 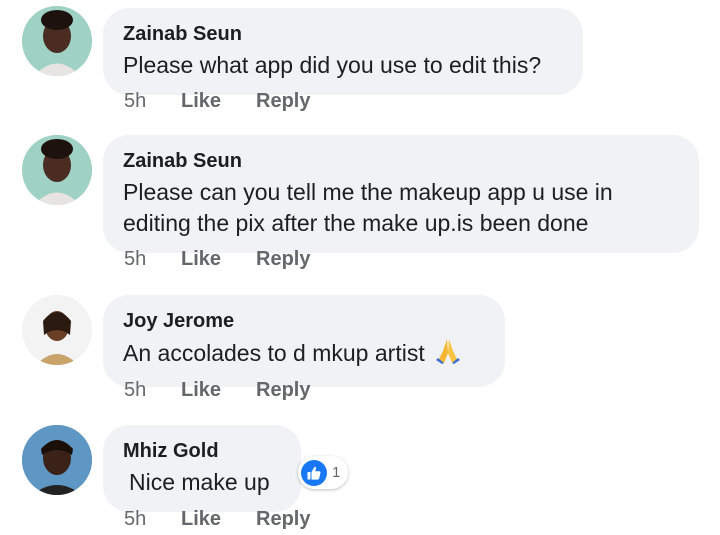 What do you see at coordinates (314, 472) in the screenshot?
I see `thumbs-up-icon` at bounding box center [314, 472].